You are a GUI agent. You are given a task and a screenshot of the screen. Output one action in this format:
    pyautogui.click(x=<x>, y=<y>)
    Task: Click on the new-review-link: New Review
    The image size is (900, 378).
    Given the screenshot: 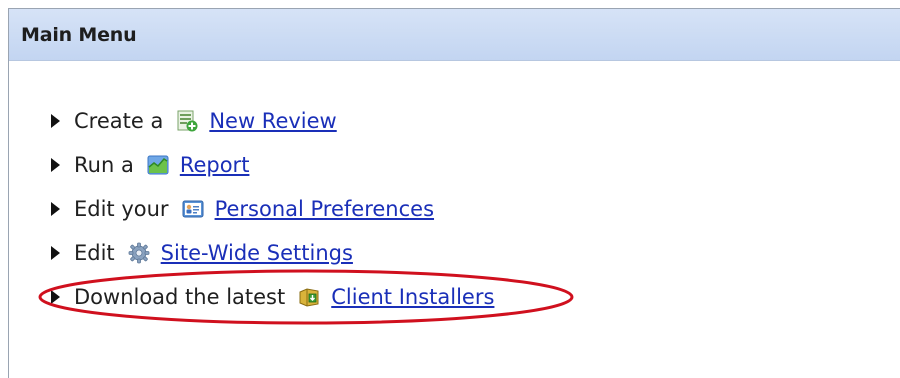 What is the action you would take?
    pyautogui.click(x=272, y=121)
    